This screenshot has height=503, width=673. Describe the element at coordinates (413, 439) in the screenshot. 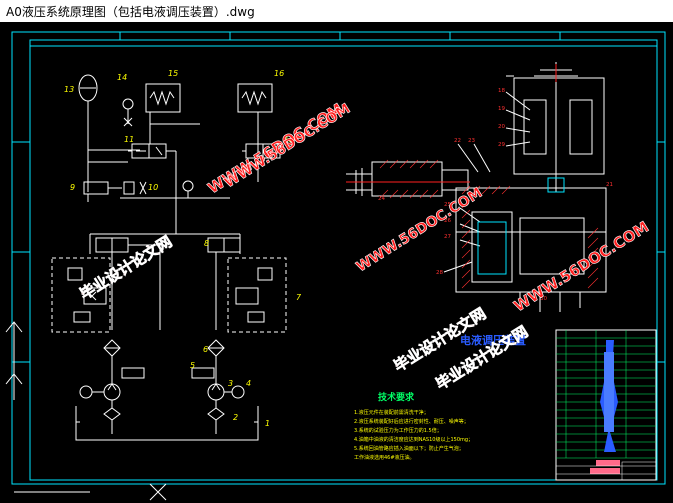

I see `tech-req-line-4: 4.油箱中油液的清洁度应达到NAS10级以上150mg；` at that location.